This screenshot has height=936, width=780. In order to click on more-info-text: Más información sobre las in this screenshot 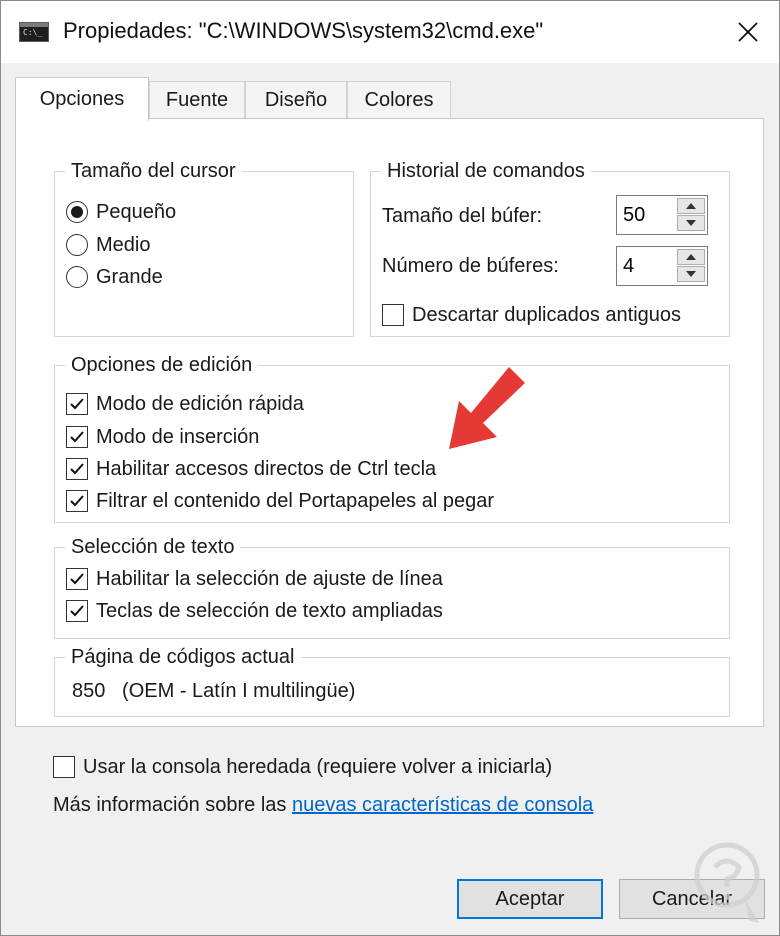, I will do `click(172, 804)`.